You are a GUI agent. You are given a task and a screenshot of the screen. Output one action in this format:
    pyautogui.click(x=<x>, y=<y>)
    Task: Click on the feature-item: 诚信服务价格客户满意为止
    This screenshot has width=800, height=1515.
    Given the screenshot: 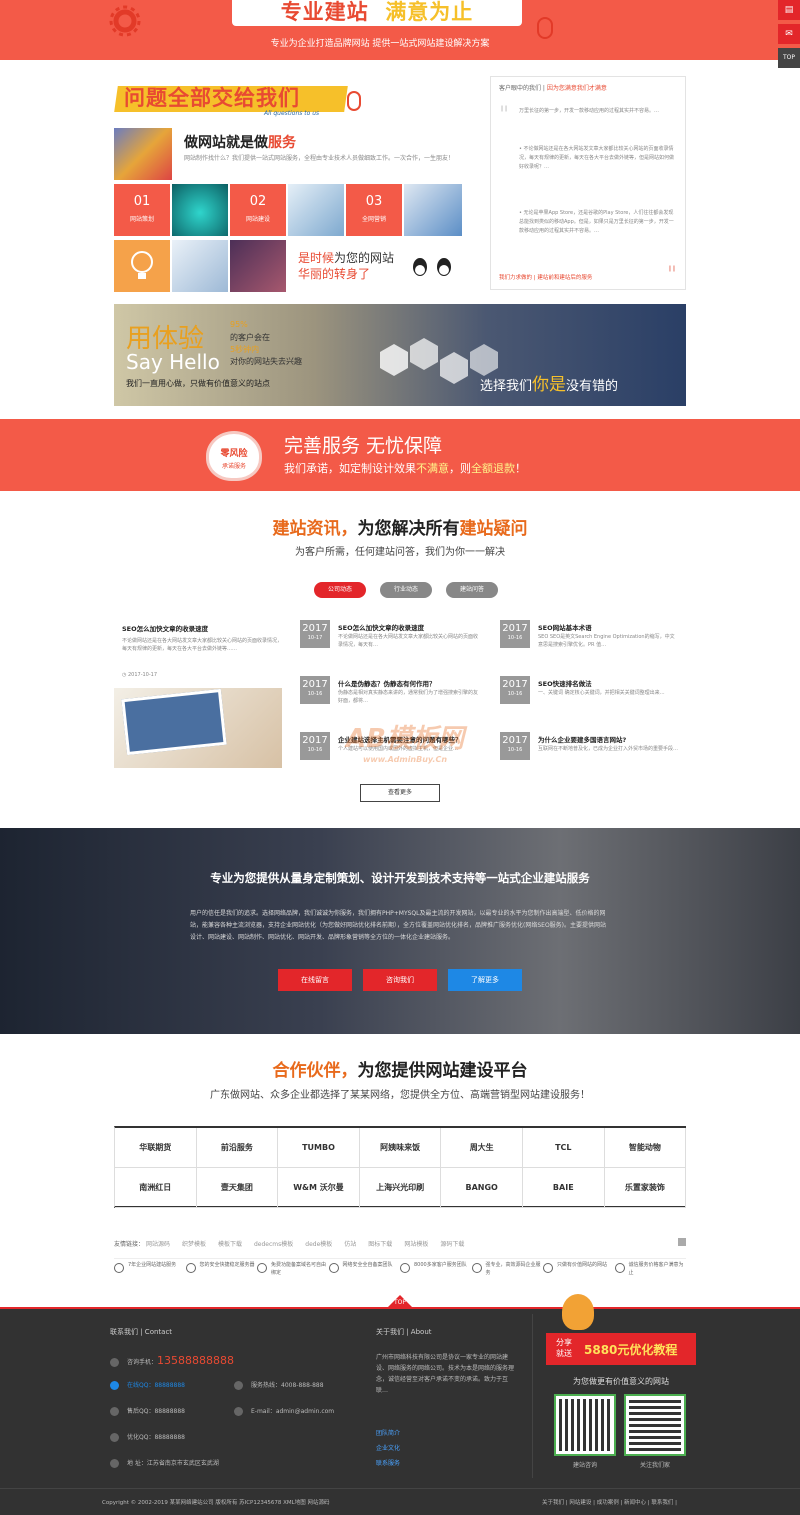 What is the action you would take?
    pyautogui.click(x=649, y=1269)
    